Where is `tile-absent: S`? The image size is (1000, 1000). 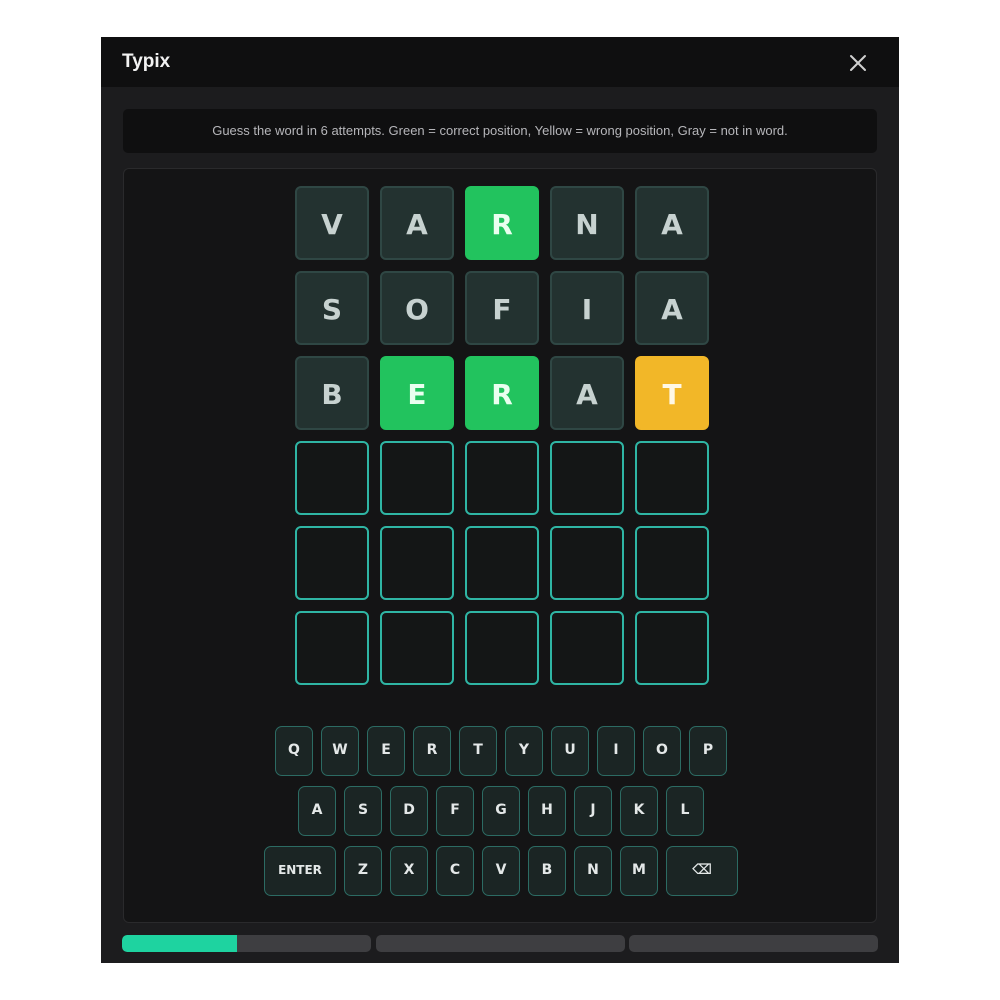
tile-absent: S is located at coordinates (332, 308).